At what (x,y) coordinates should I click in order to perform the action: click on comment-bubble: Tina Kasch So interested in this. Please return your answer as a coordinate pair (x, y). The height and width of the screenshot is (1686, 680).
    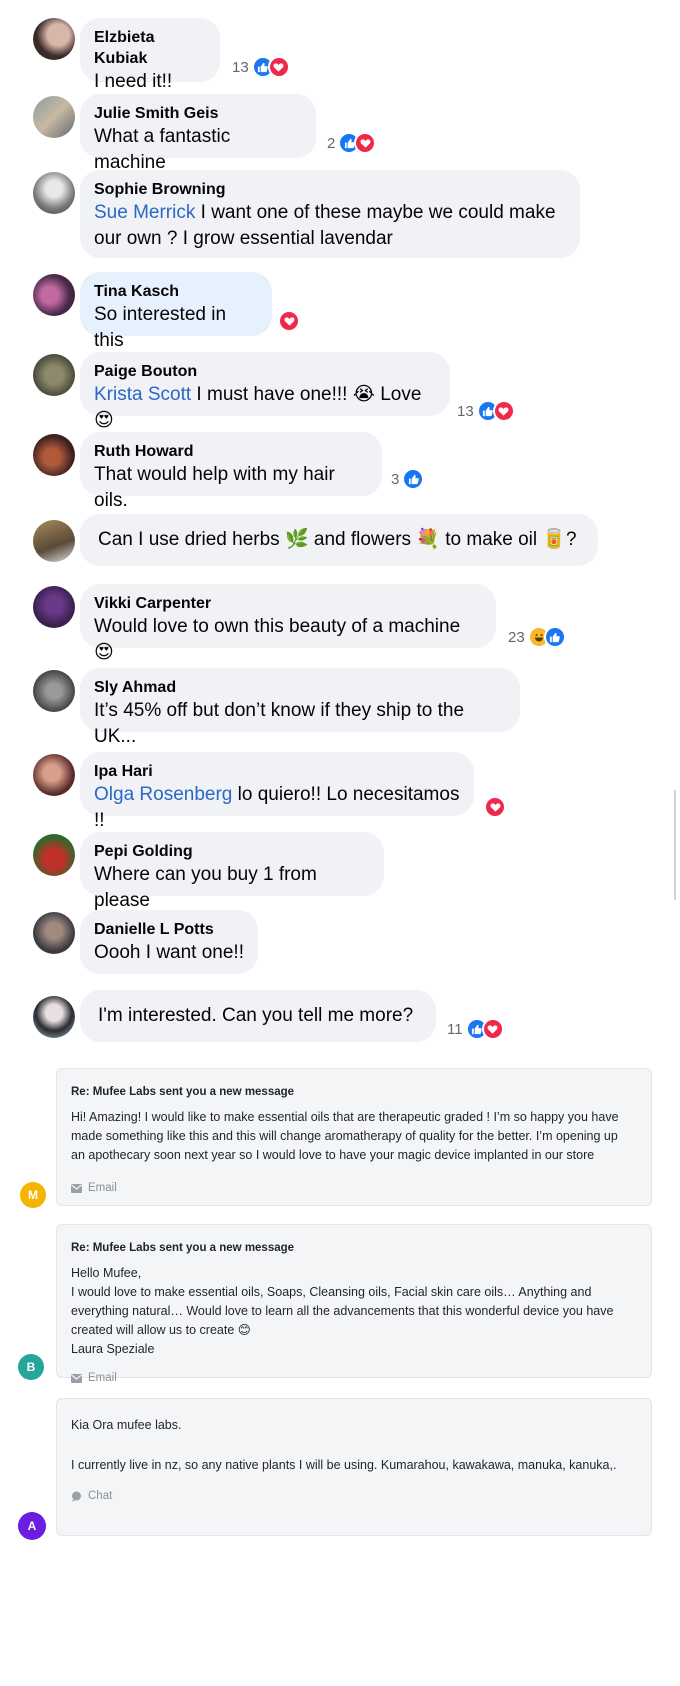
    Looking at the image, I should click on (176, 311).